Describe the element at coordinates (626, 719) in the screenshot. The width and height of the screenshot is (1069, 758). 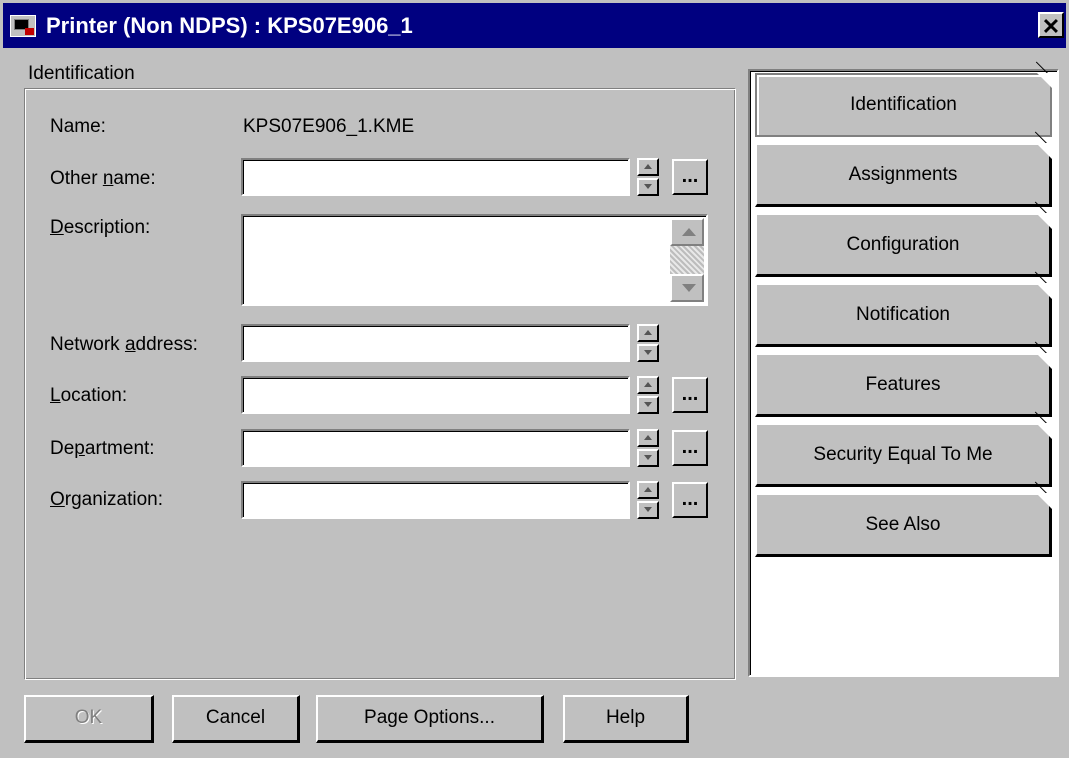
I see `help-button: Help` at that location.